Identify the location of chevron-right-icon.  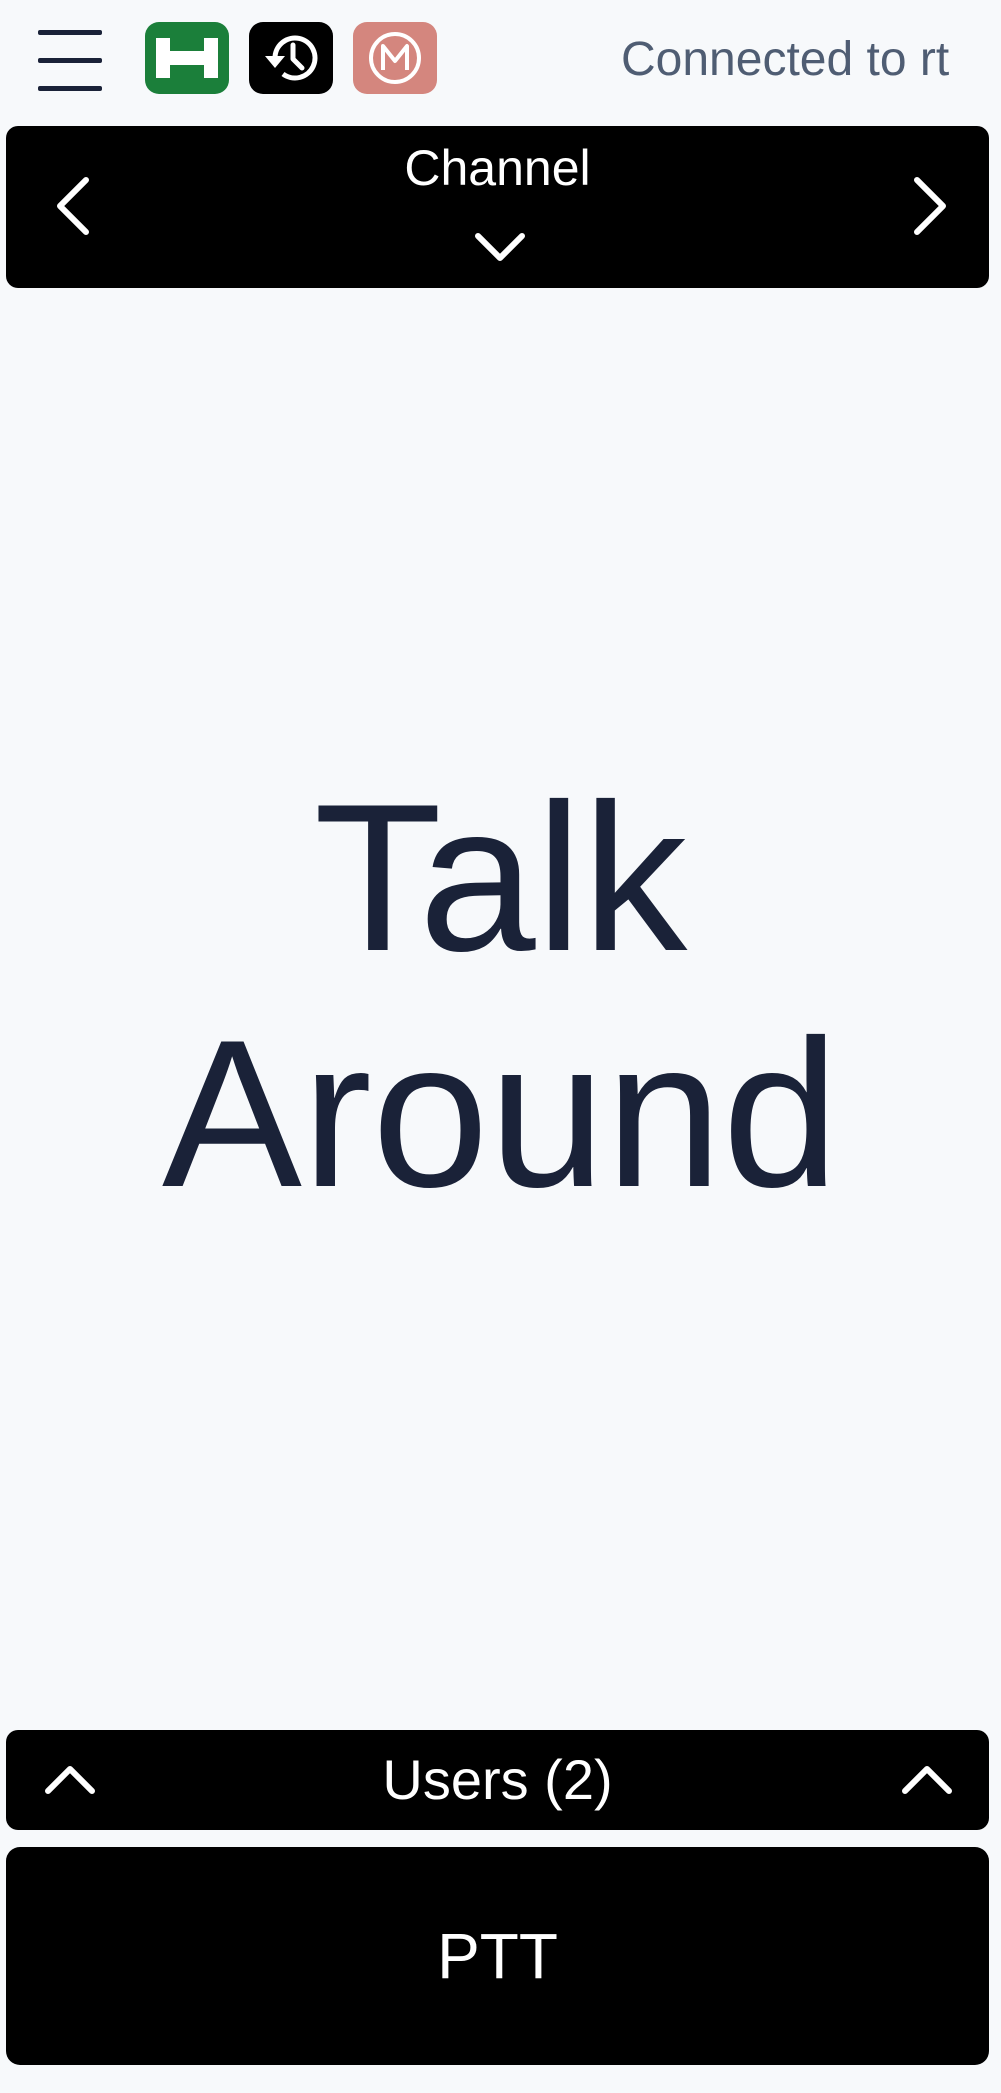
(930, 206).